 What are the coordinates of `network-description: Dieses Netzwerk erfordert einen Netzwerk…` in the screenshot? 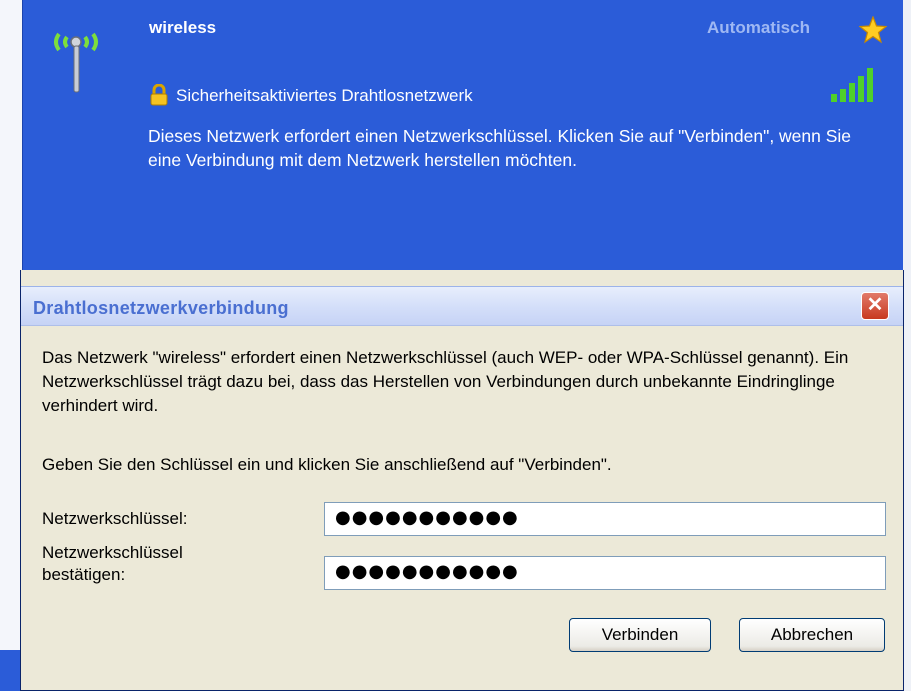 It's located at (500, 148).